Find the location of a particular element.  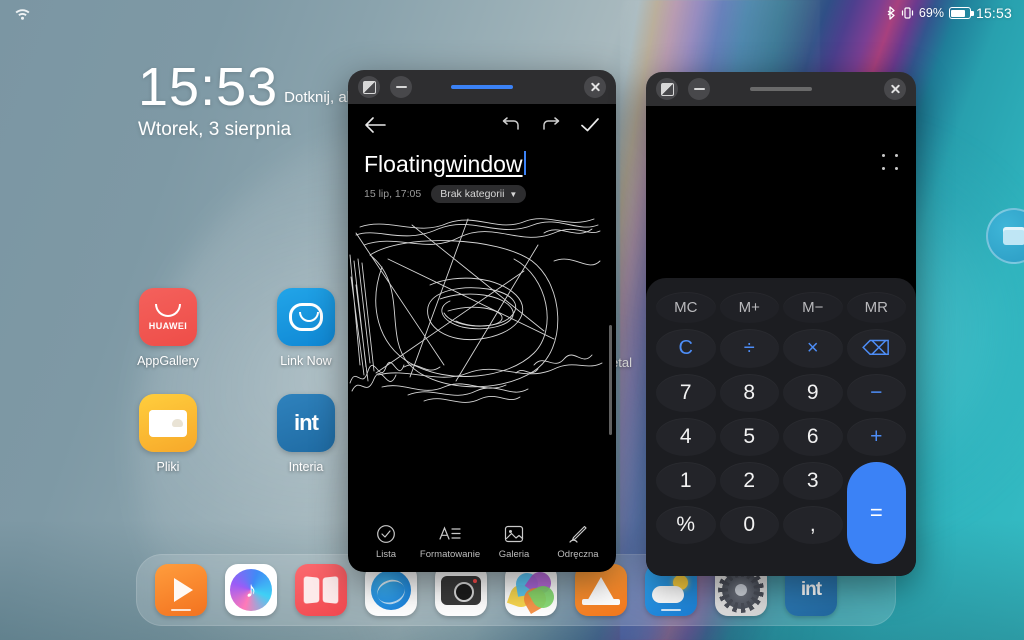

appgallery-smile-shape is located at coordinates (168, 310).